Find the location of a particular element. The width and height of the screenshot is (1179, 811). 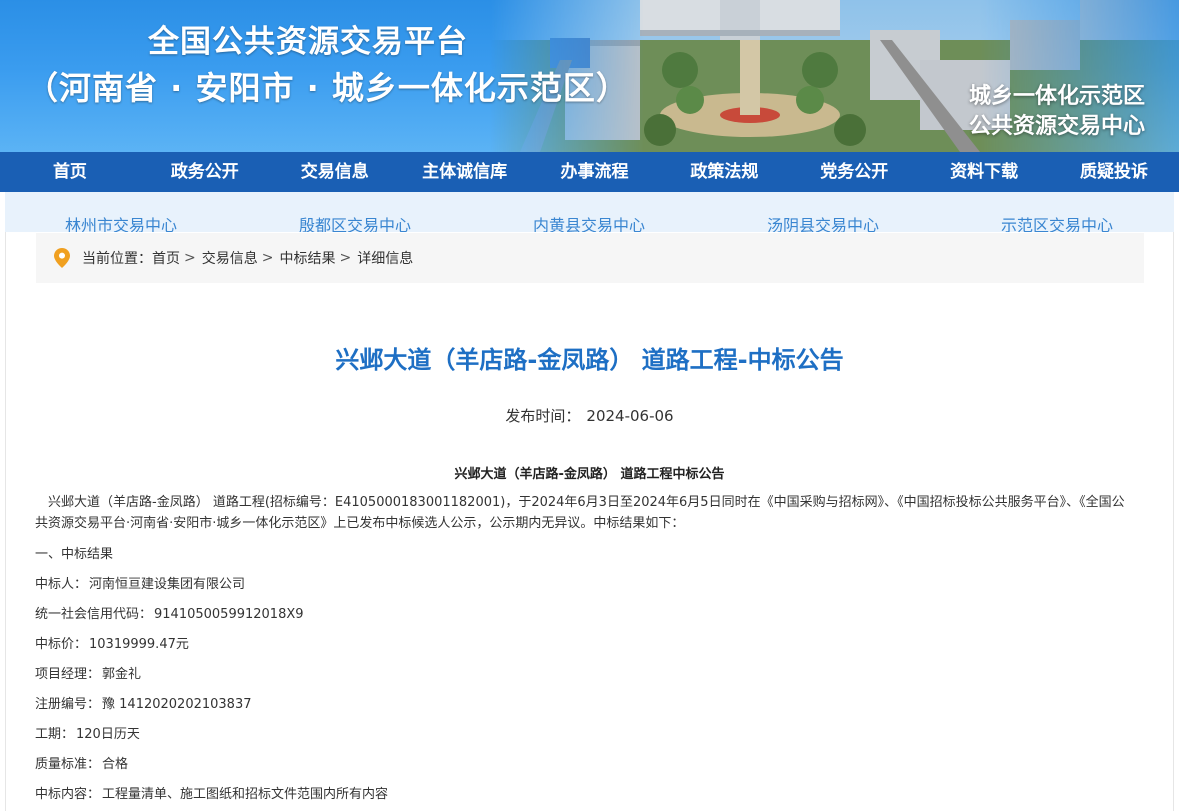

breadcrumb-detail: 详细信息 is located at coordinates (385, 259).